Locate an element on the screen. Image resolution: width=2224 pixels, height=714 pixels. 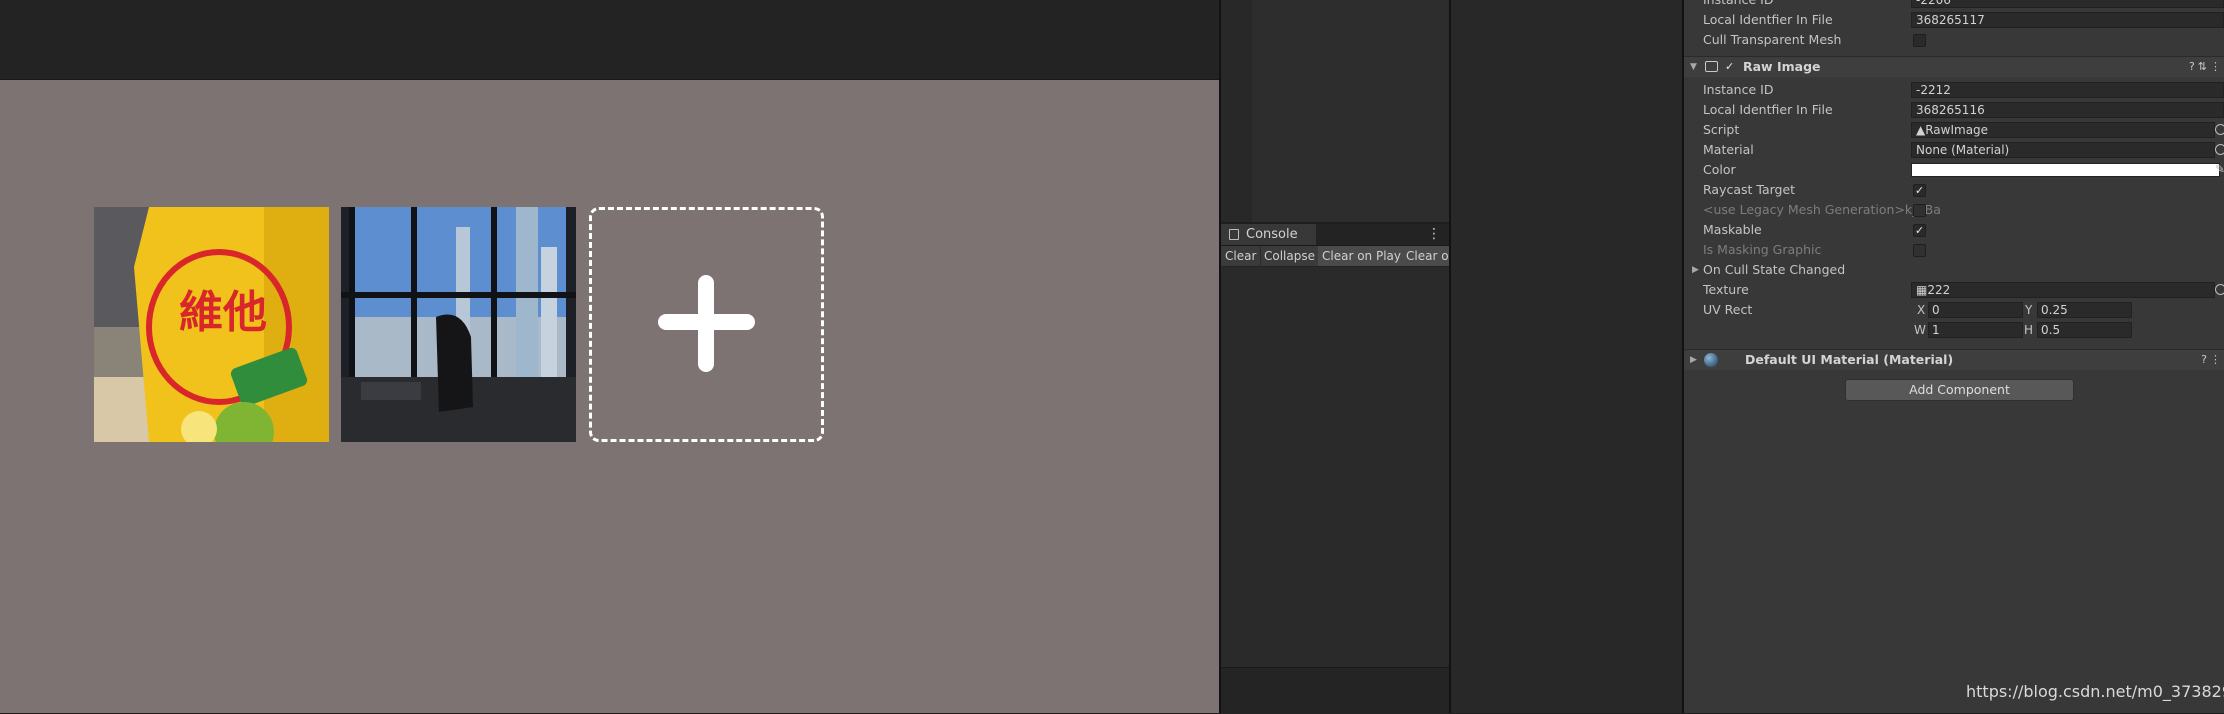
uv-wh-row: W 1 H 0.5 is located at coordinates (1954, 330).